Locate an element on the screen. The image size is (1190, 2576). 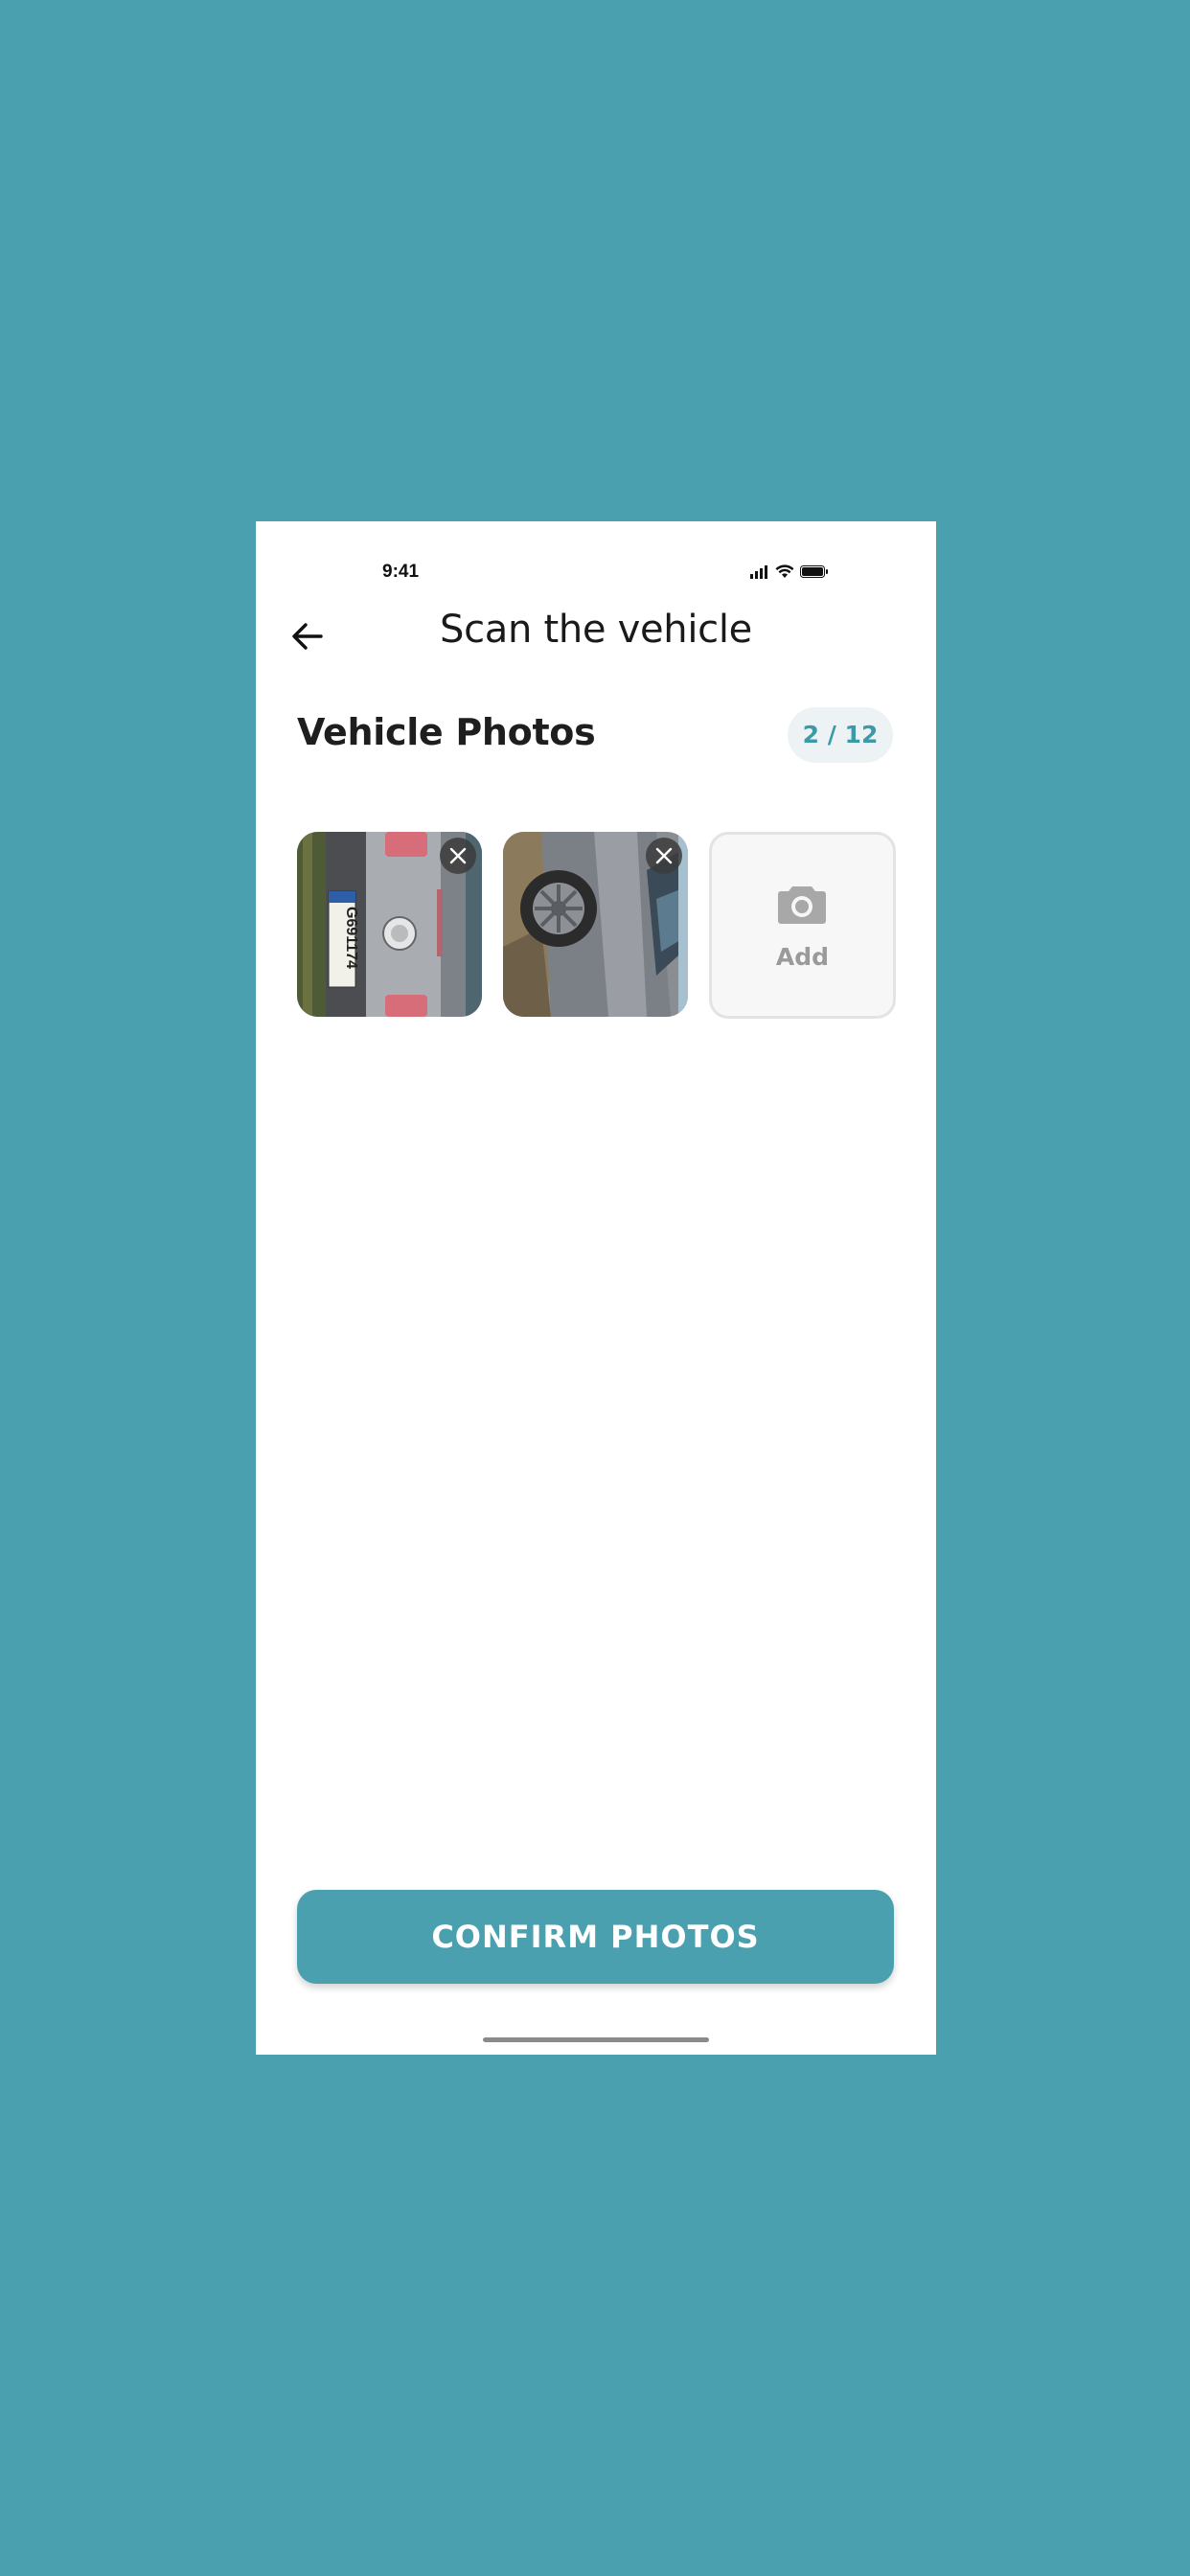
confirm-photos-button: CONFIRM PHOTOS is located at coordinates (595, 1937).